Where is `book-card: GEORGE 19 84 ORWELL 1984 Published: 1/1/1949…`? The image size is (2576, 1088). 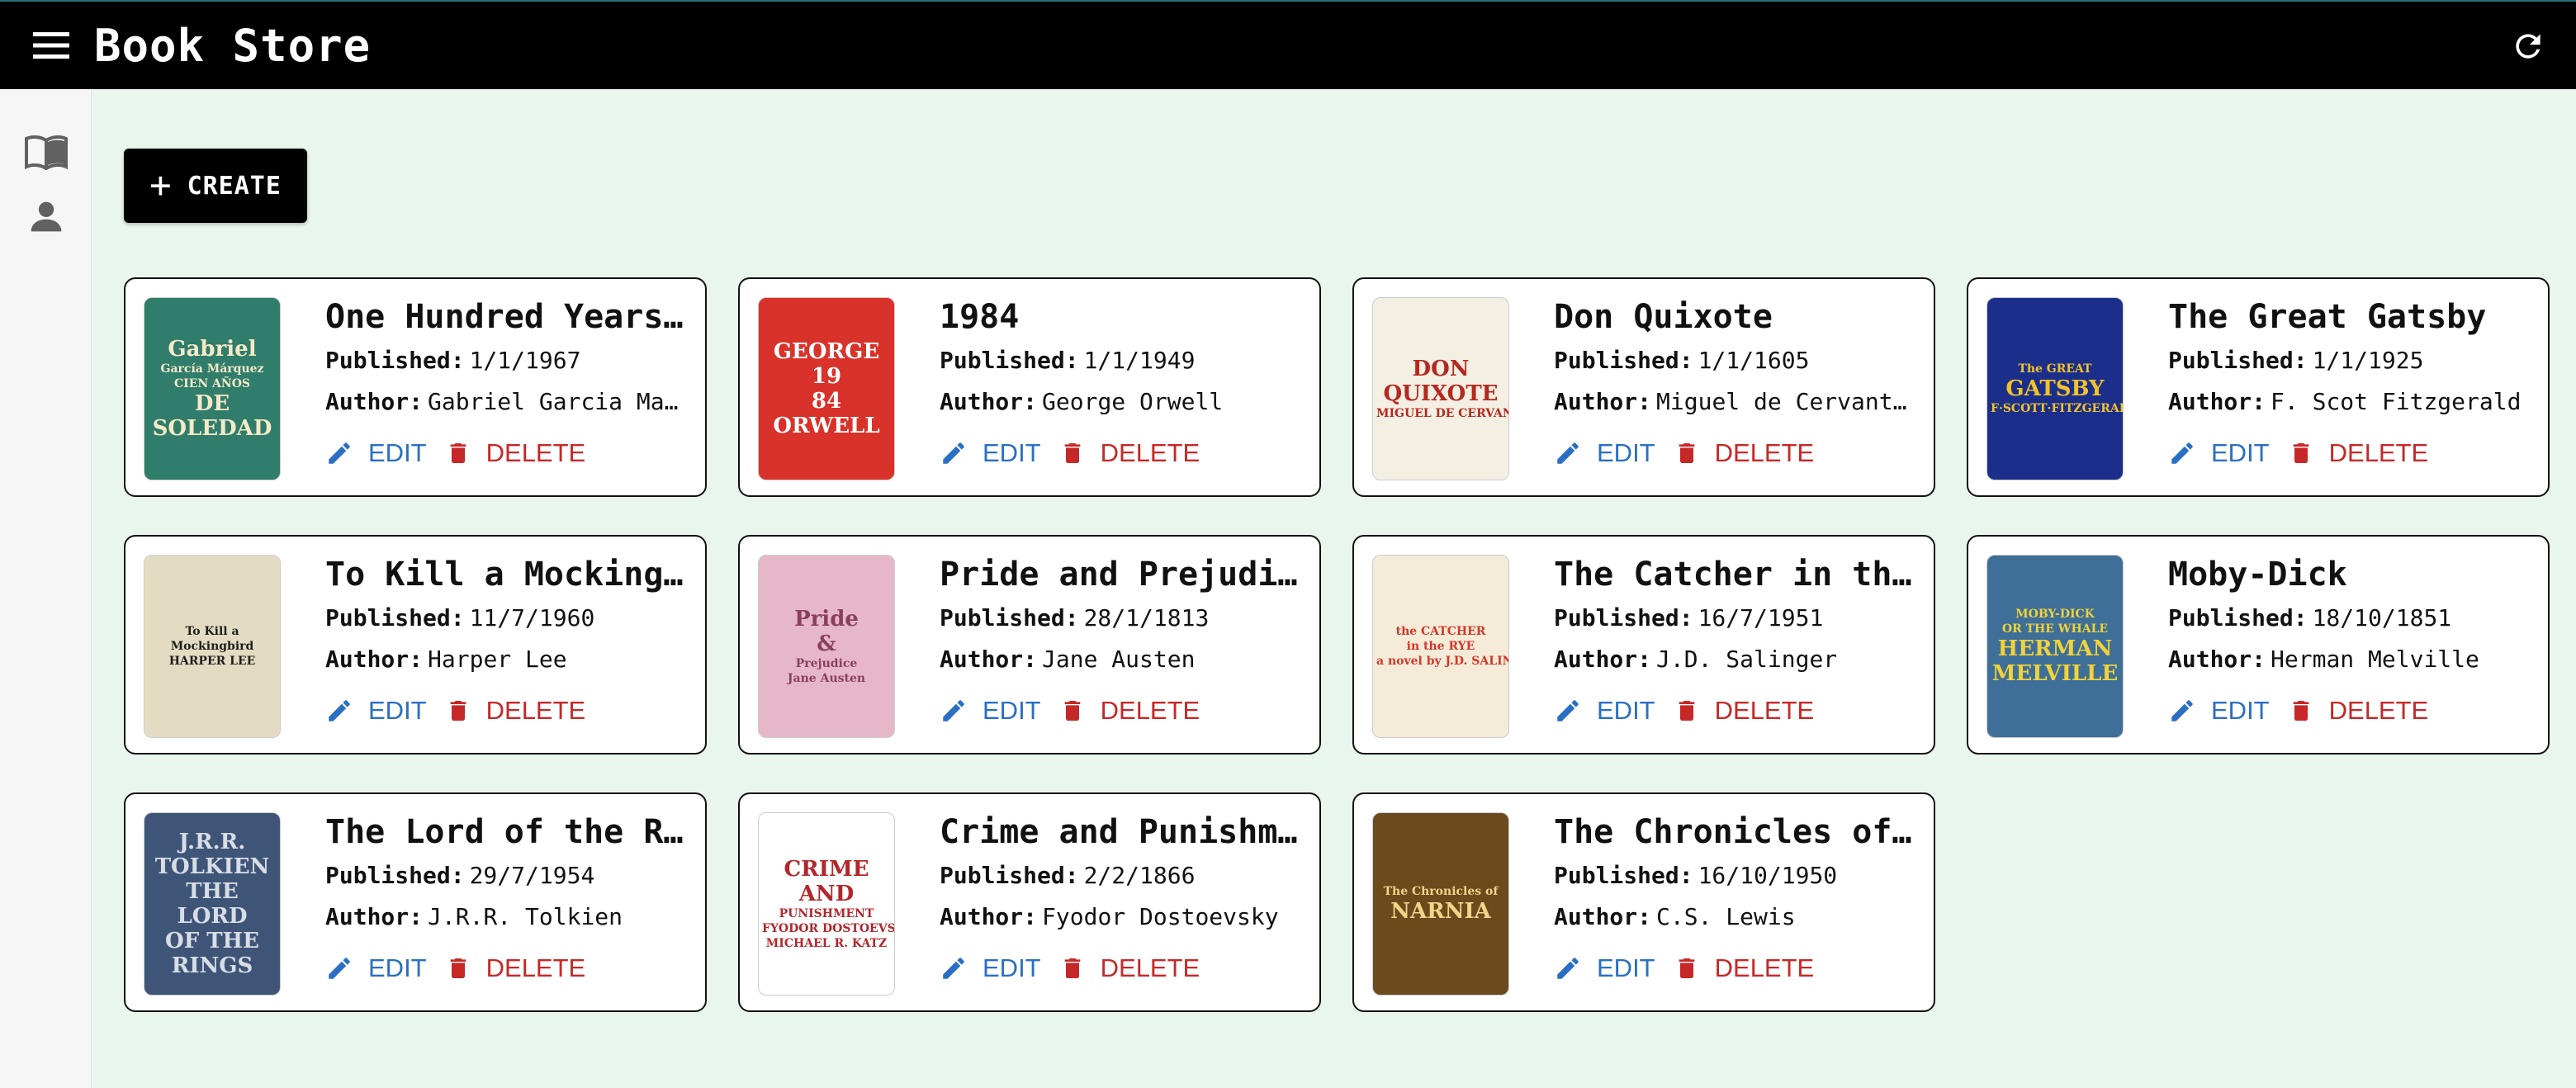
book-card: GEORGE 19 84 ORWELL 1984 Published: 1/1/1949… is located at coordinates (1029, 387).